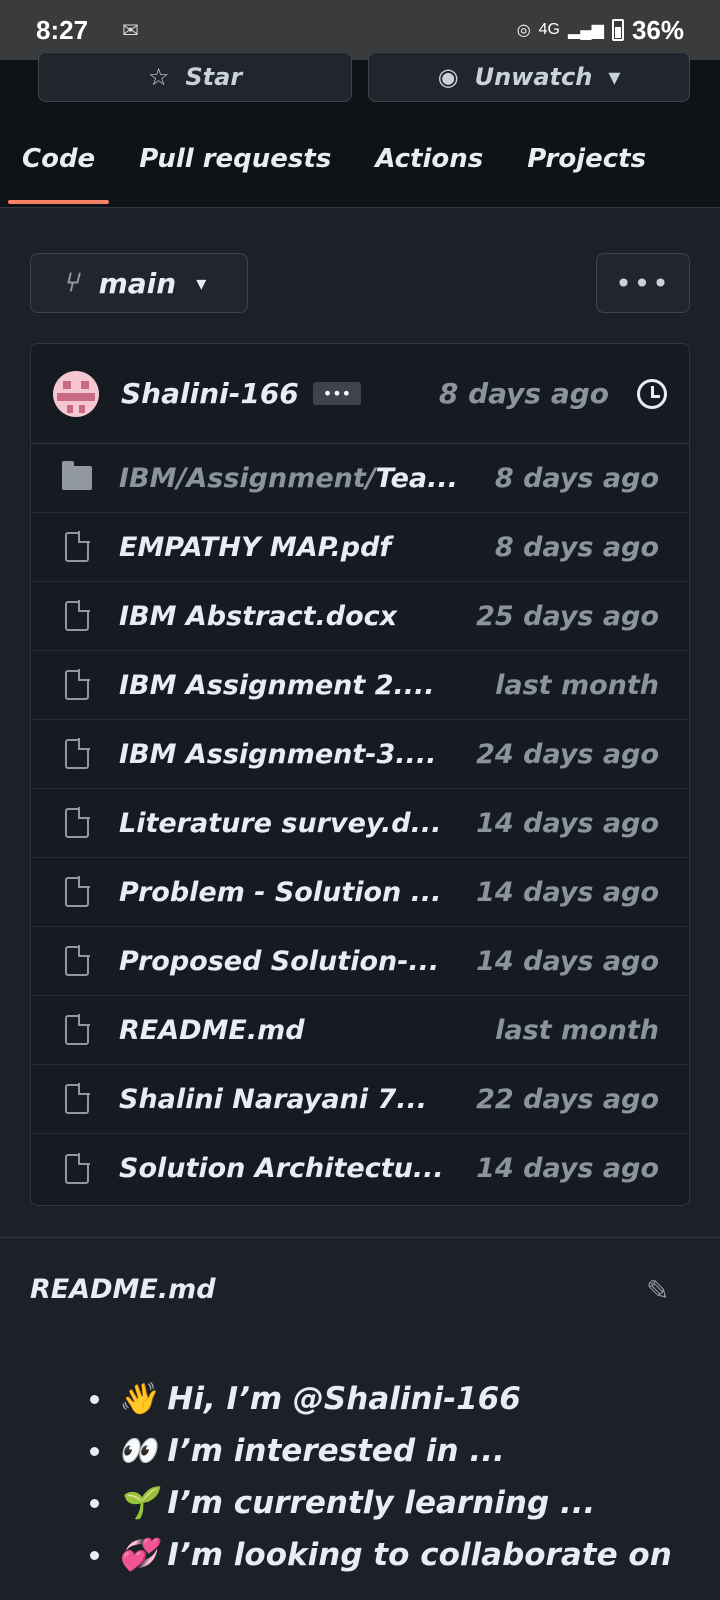  I want to click on branch-selector: ⑂ main ▾, so click(139, 283).